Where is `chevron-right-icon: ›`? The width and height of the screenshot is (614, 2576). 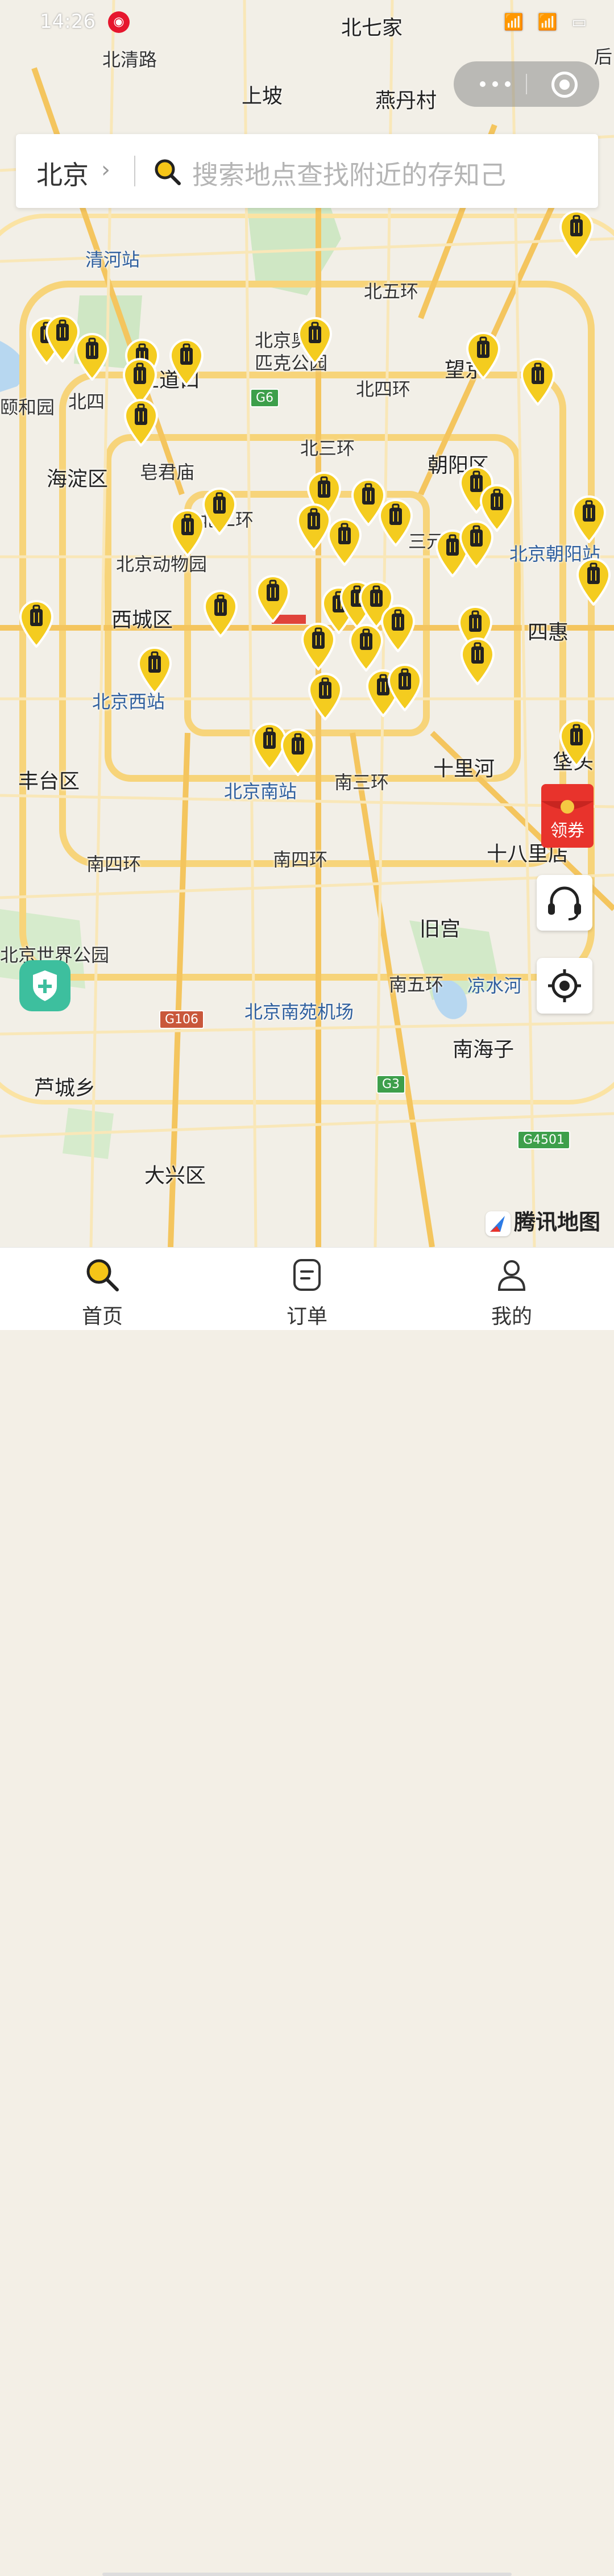 chevron-right-icon: › is located at coordinates (105, 170).